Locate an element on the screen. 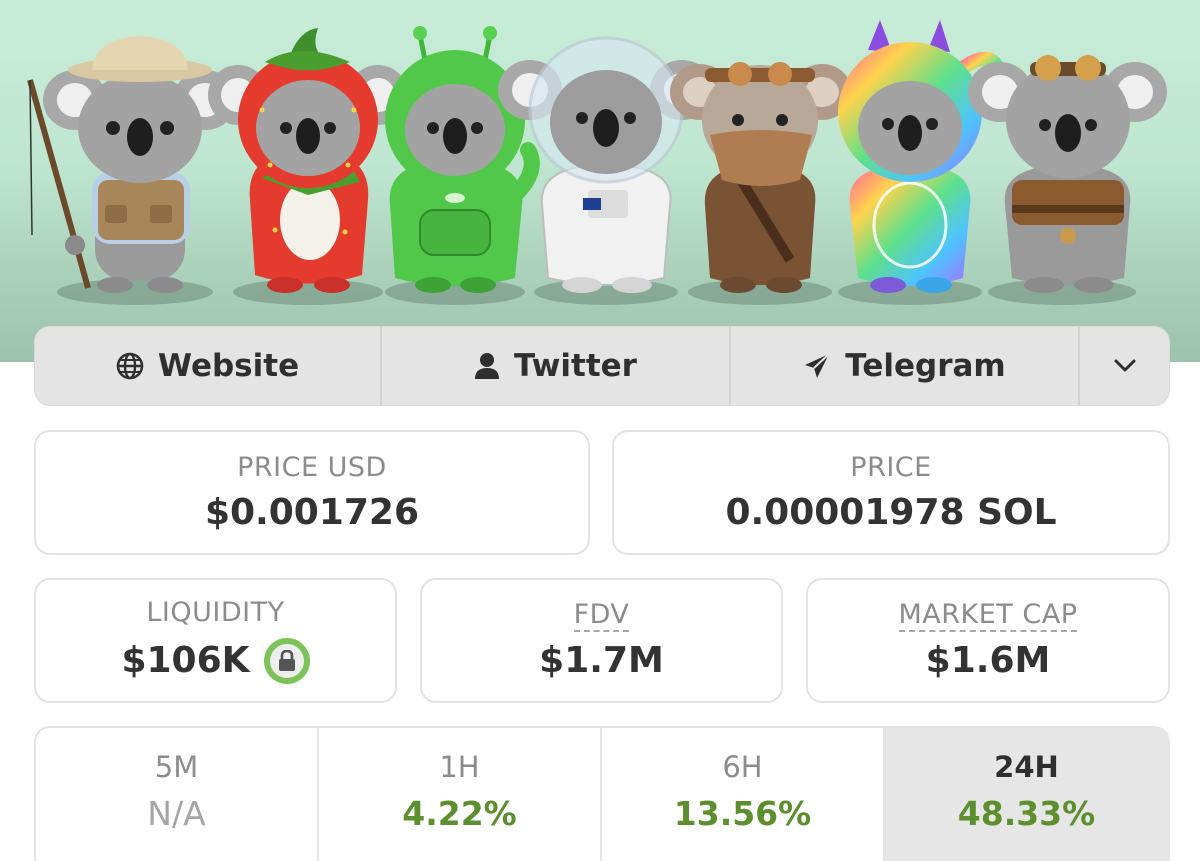  social-links-bar: Website Twitter Telegram is located at coordinates (602, 366).